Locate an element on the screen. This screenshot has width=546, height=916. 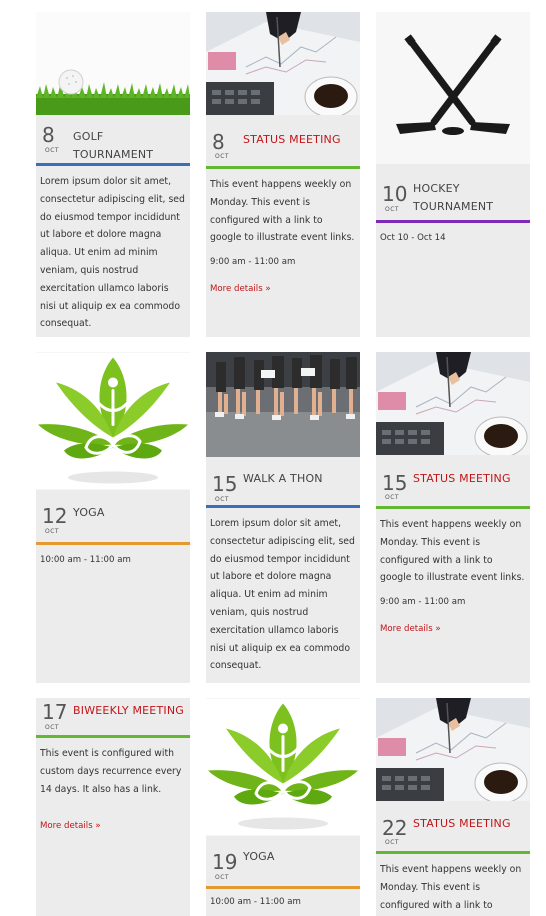
event-title: HOCKEY TOURNAMENT is located at coordinates (458, 198).